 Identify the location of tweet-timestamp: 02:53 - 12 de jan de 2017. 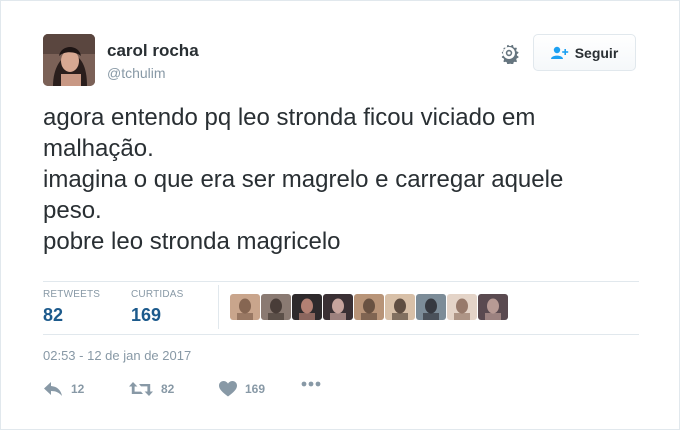
(117, 355).